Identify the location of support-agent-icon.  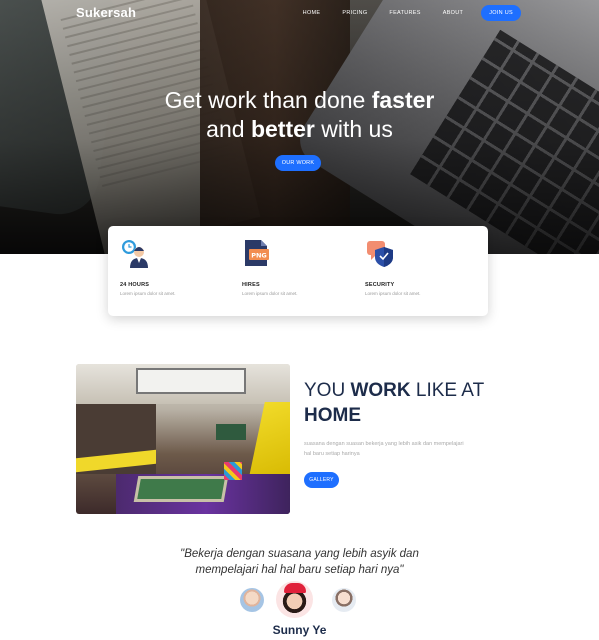
(135, 254).